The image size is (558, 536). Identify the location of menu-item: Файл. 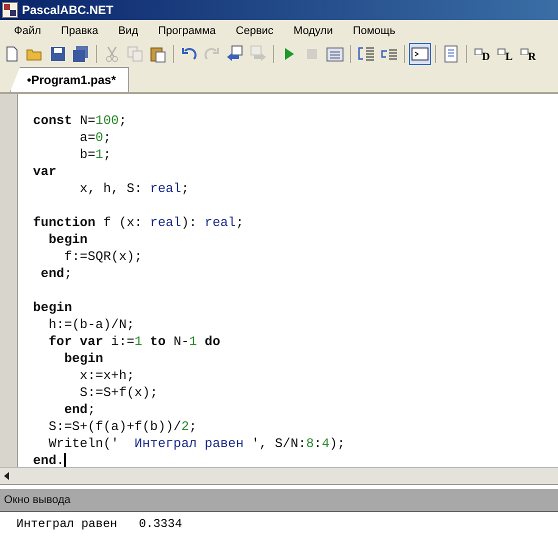
(28, 31).